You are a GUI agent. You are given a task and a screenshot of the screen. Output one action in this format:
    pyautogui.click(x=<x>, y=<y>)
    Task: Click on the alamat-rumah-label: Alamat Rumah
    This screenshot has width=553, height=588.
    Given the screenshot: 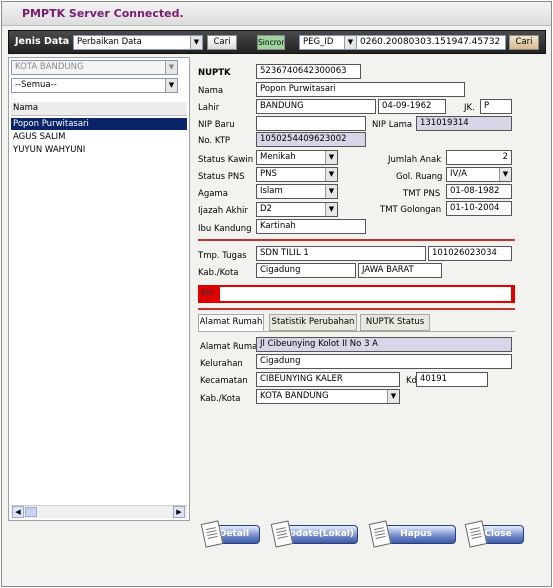 What is the action you would take?
    pyautogui.click(x=231, y=347)
    